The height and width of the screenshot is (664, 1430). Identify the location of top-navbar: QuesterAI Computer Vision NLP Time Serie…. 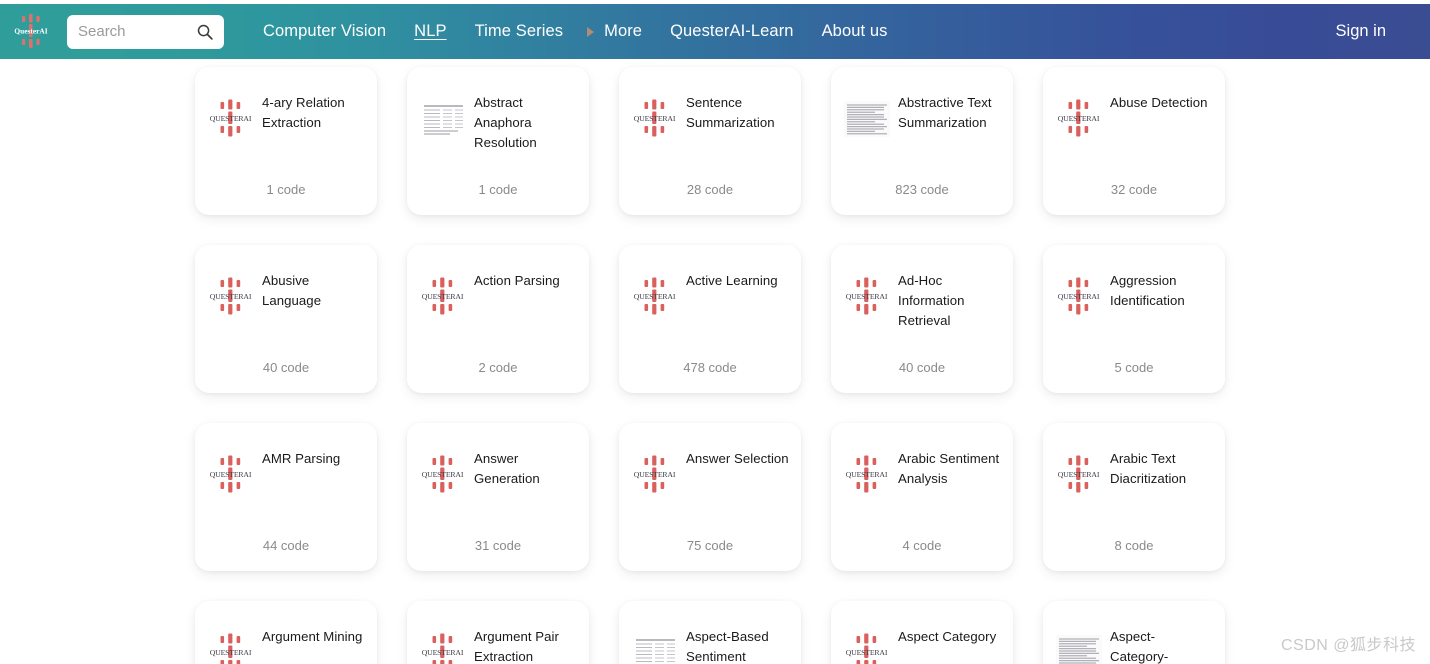
(715, 31).